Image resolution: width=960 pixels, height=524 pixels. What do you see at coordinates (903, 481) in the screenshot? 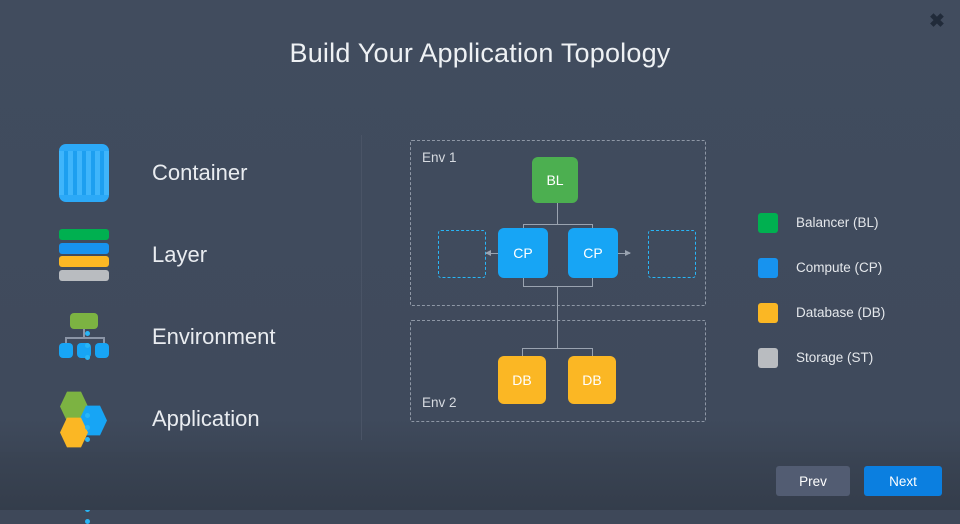
I see `next-button: Next` at bounding box center [903, 481].